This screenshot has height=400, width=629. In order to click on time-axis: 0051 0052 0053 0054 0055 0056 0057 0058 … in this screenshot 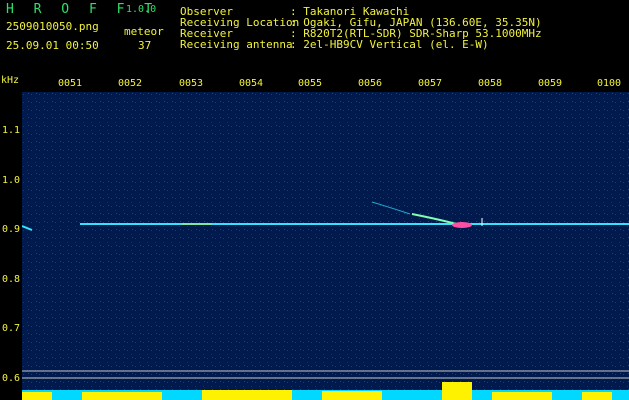, I will do `click(314, 85)`.